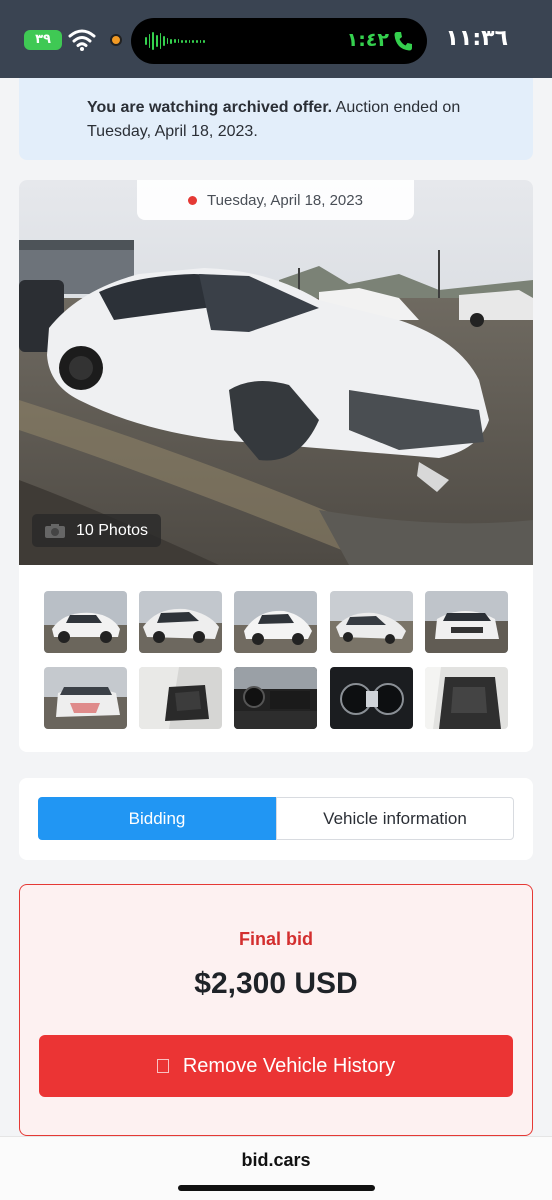  I want to click on browser-url-bar: bid.cars, so click(276, 1168).